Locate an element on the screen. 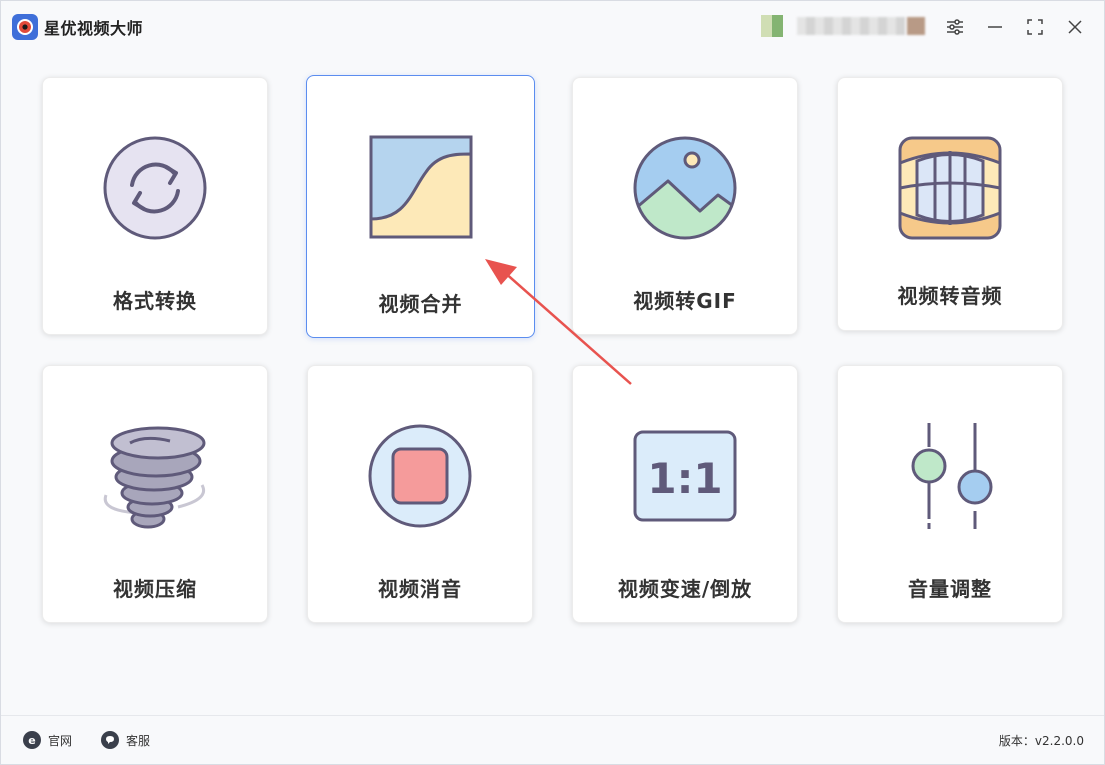 This screenshot has width=1105, height=765. merge-icon is located at coordinates (420, 187).